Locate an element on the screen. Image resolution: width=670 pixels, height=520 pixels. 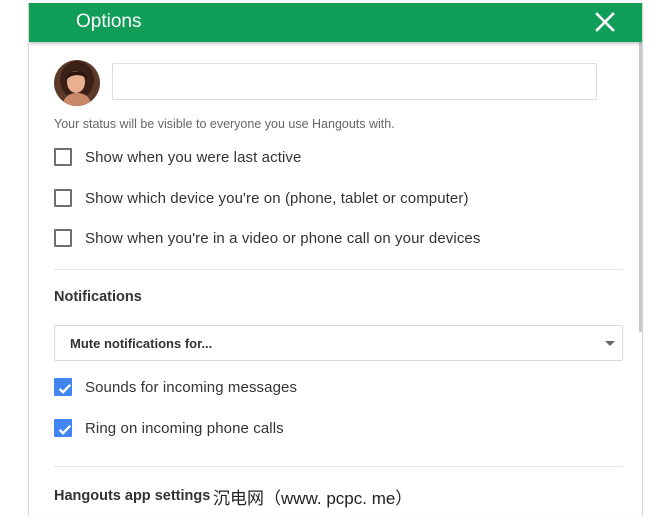
options-title: Options is located at coordinates (109, 21).